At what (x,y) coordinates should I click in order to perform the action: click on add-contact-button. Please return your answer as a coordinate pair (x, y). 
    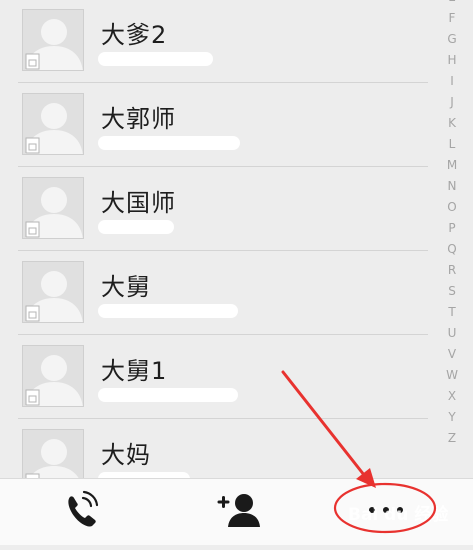
    Looking at the image, I should click on (240, 512).